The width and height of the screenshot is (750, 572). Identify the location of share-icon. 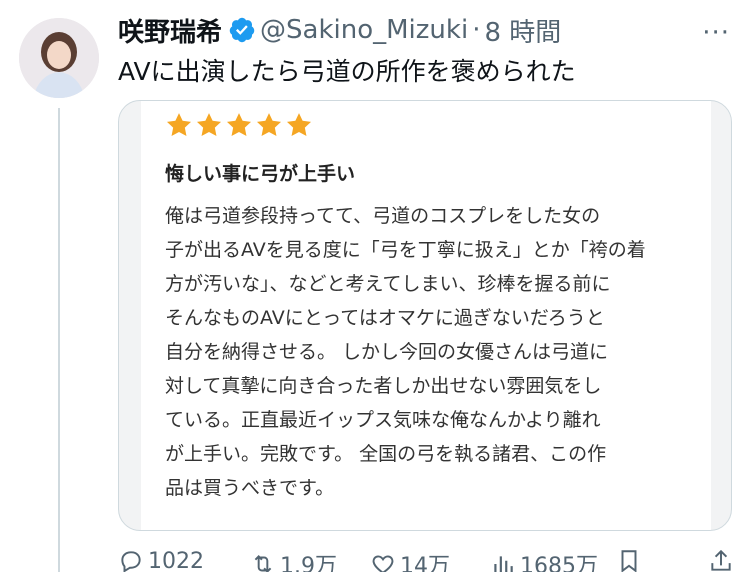
(721, 560).